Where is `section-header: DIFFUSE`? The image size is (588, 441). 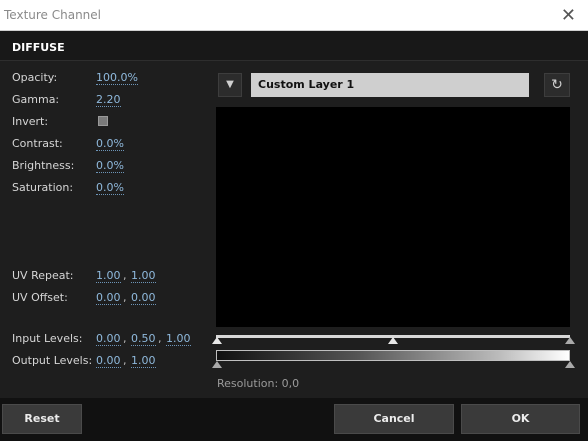 section-header: DIFFUSE is located at coordinates (294, 46).